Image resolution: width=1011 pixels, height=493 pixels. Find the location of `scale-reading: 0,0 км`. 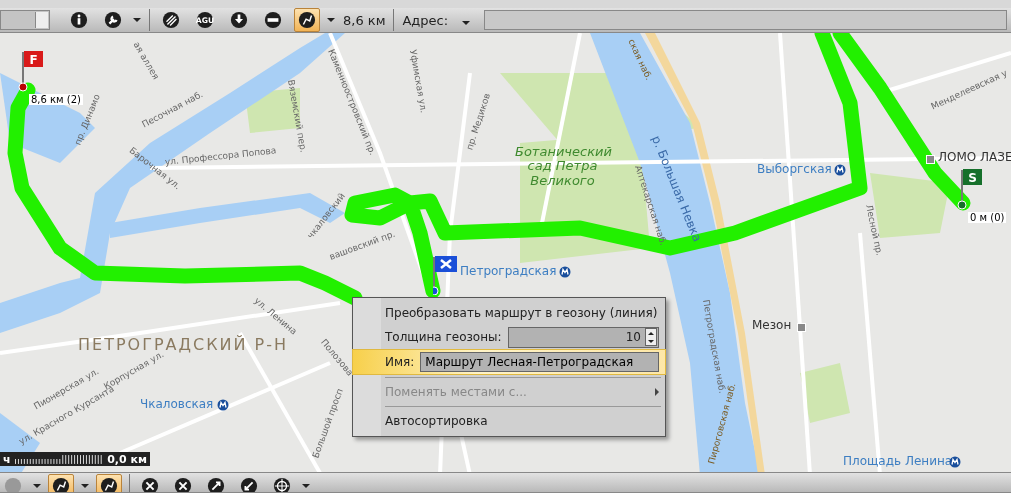

scale-reading: 0,0 км is located at coordinates (127, 459).